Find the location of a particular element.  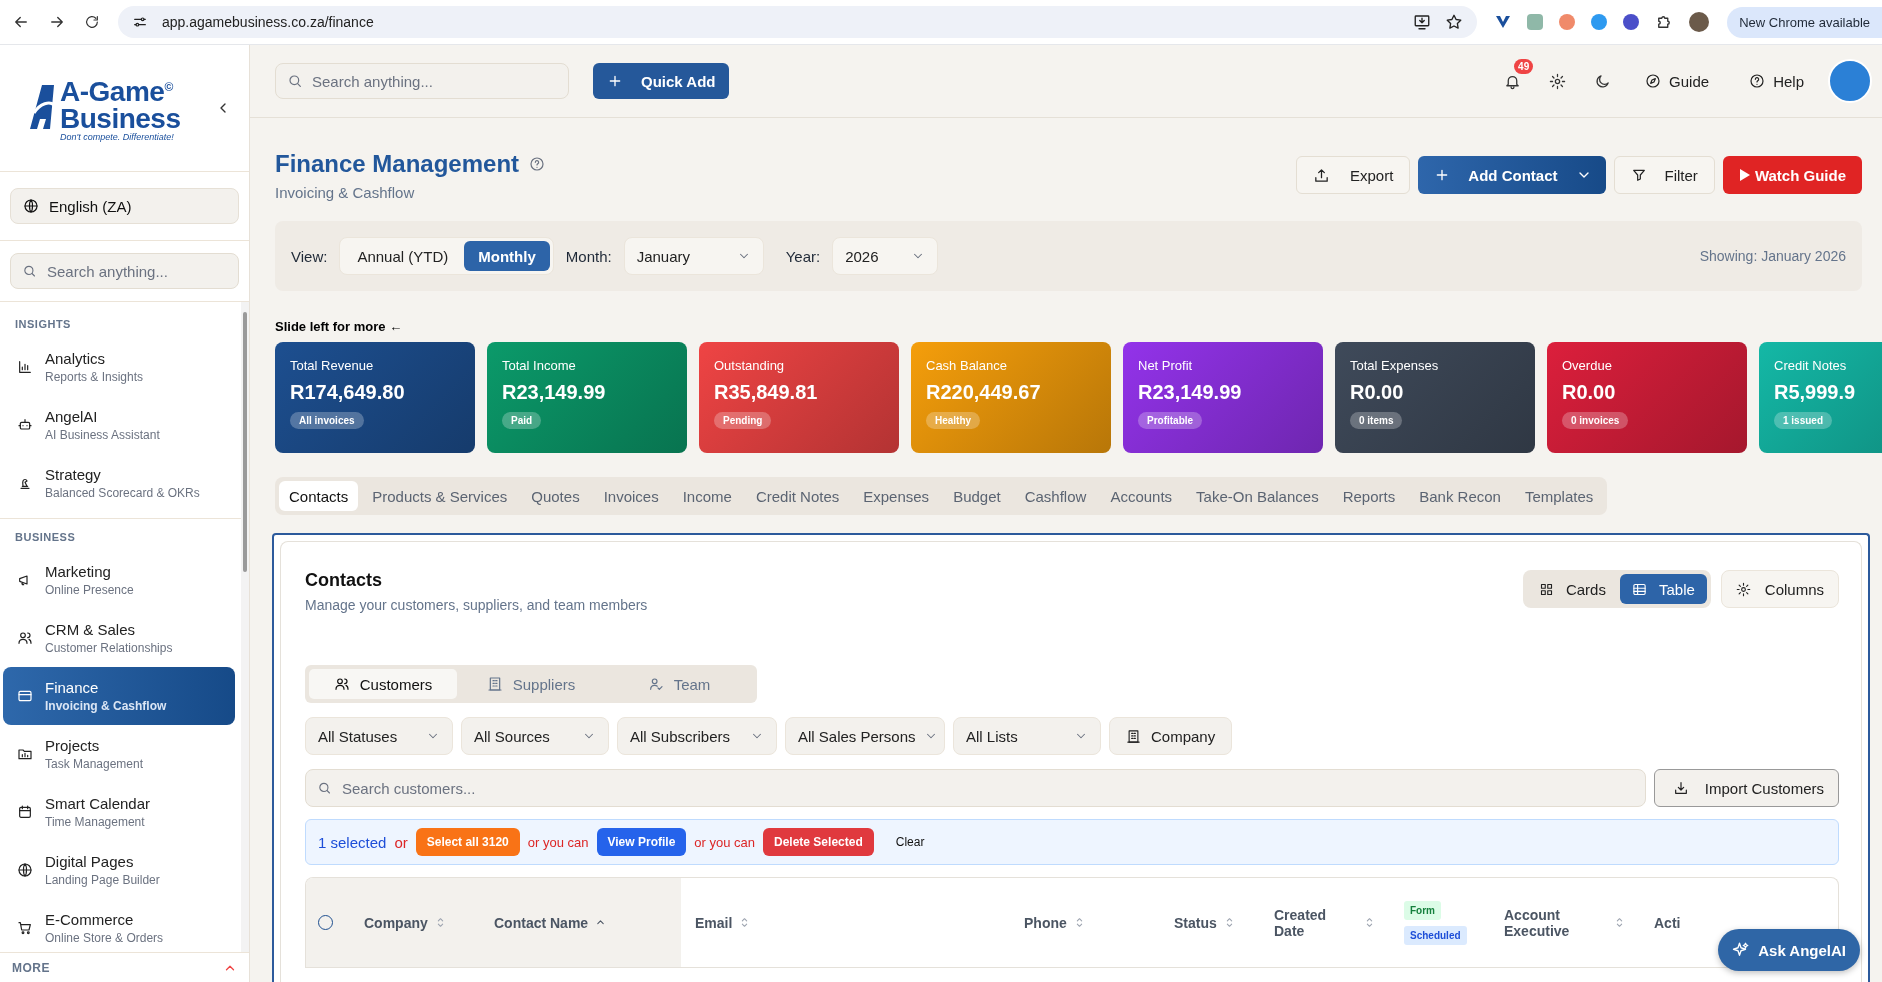

selection-action-button: View Profile is located at coordinates (641, 842).